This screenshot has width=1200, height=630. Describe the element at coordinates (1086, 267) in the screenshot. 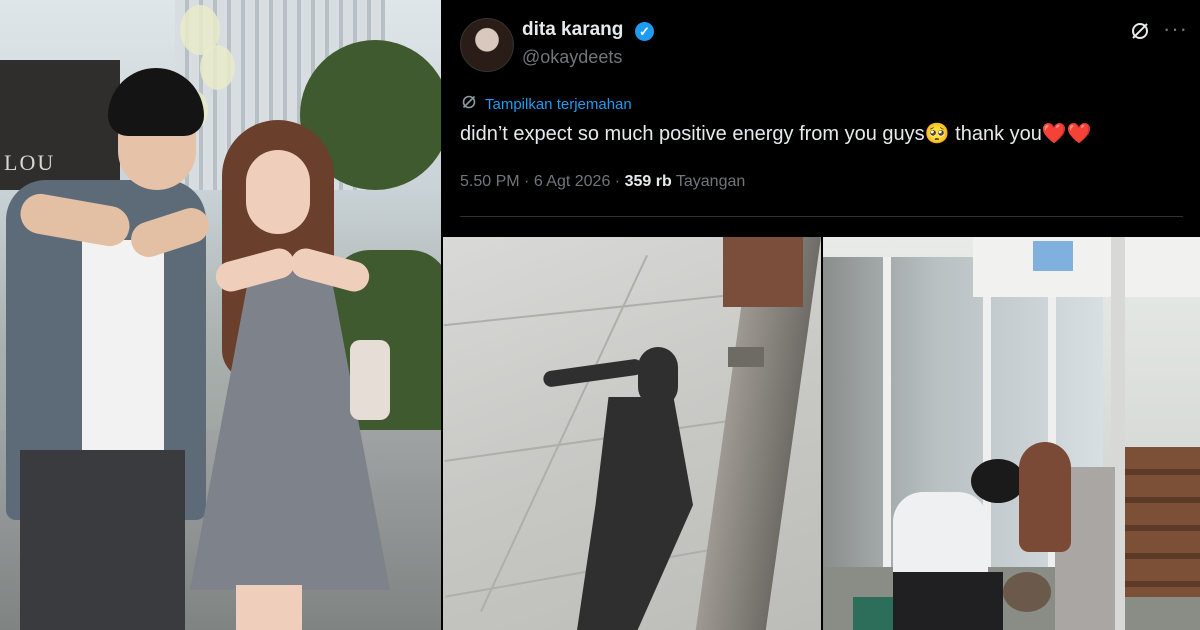

I see `roof-overhang` at that location.